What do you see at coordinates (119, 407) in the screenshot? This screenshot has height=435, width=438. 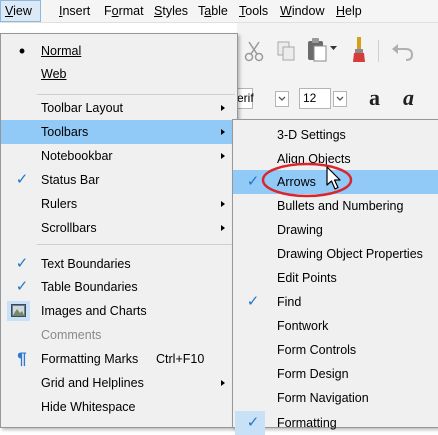 I see `menu-item-hide-whitespace: Hide Whitespace` at bounding box center [119, 407].